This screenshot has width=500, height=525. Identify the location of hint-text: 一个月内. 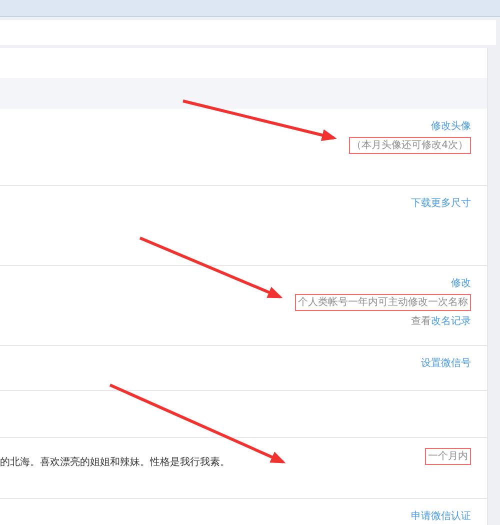
(448, 456).